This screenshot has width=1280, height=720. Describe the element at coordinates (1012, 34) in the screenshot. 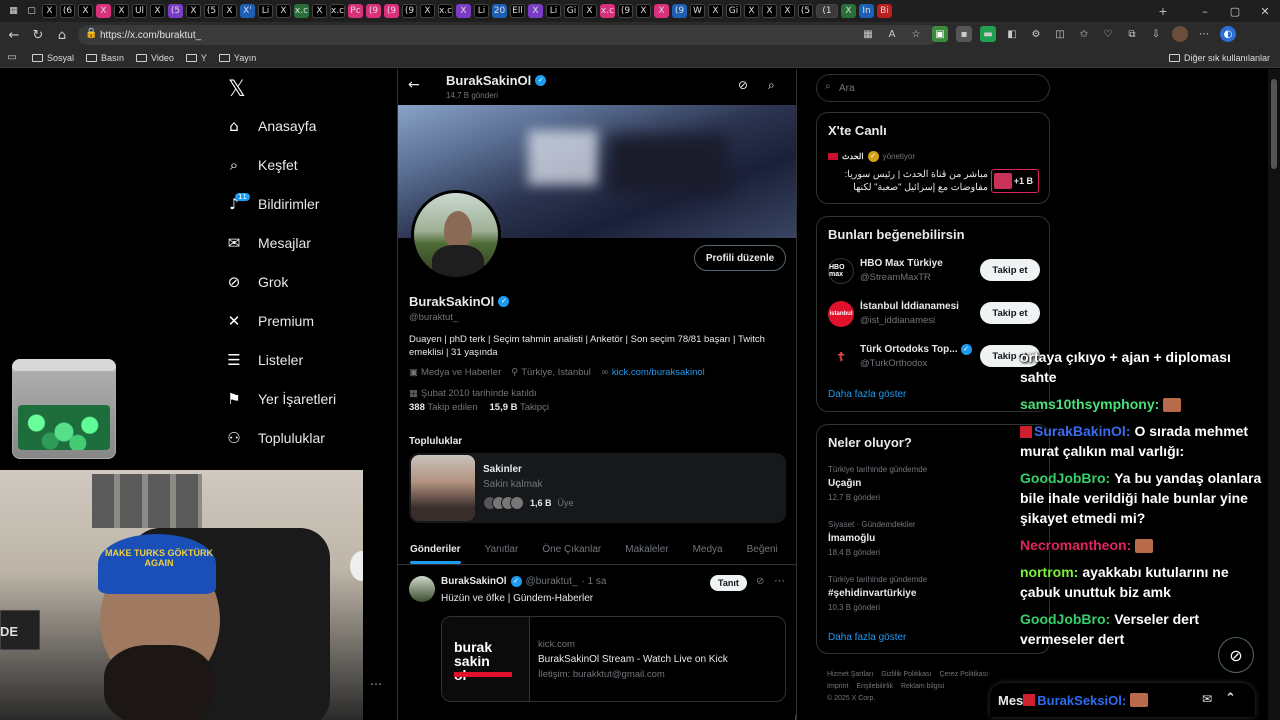

I see `extension-icon: ◧` at that location.